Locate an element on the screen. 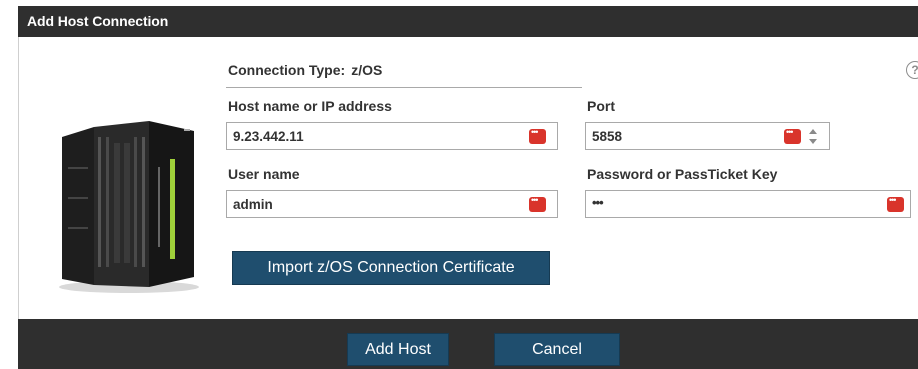  host-label: Host name or IP address is located at coordinates (310, 106).